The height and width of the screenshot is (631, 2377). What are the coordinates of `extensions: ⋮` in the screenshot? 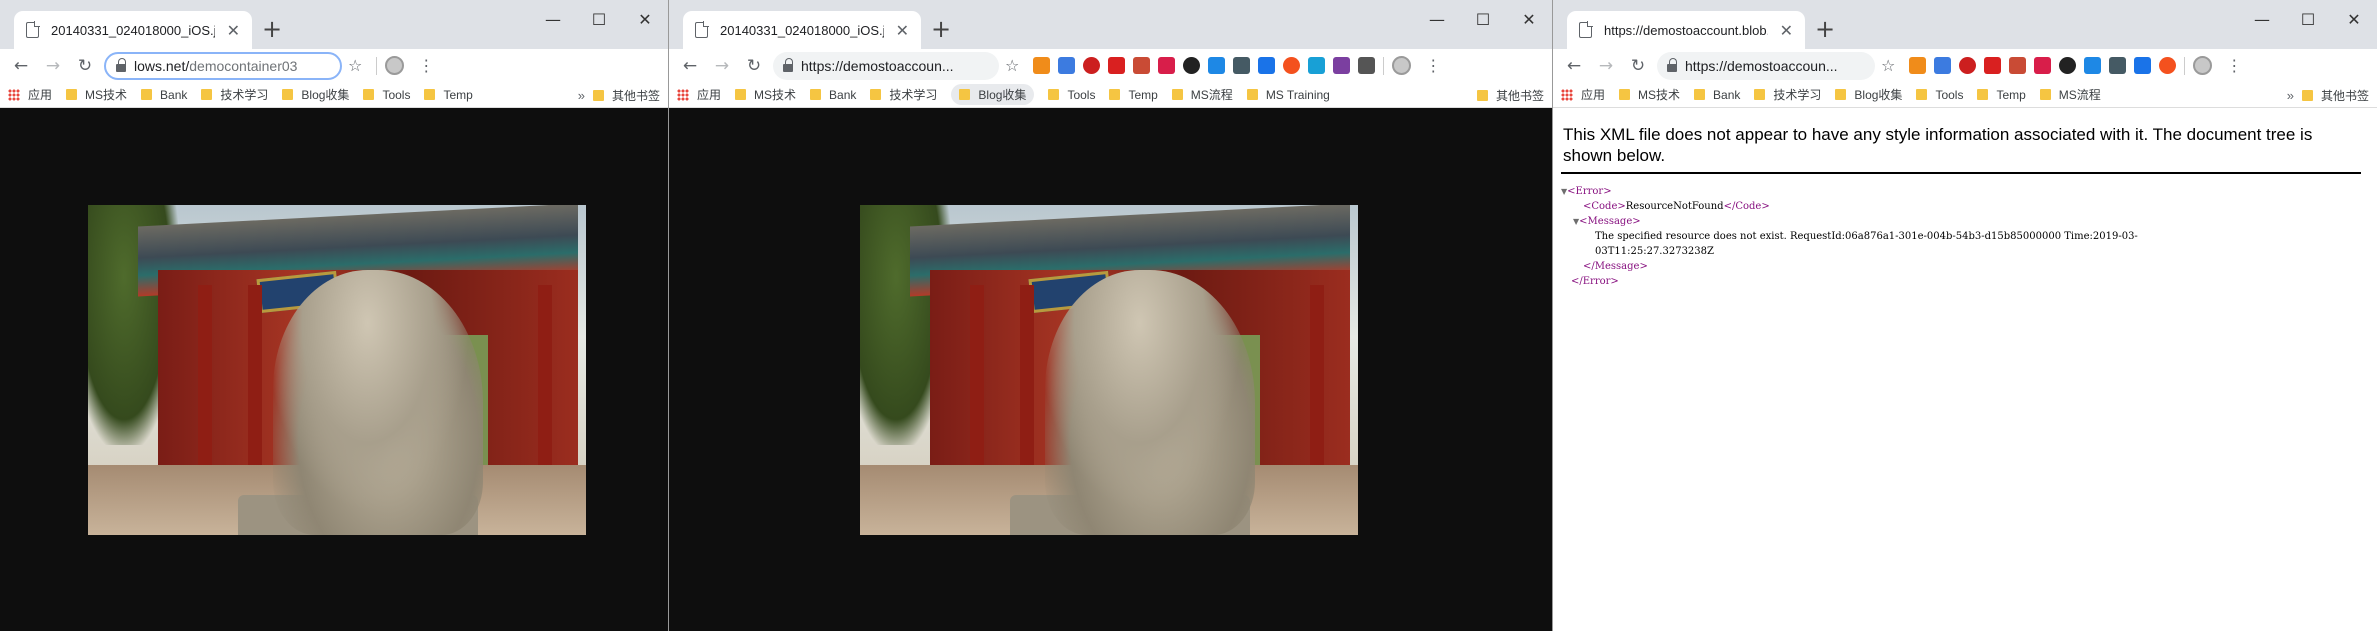 It's located at (1237, 65).